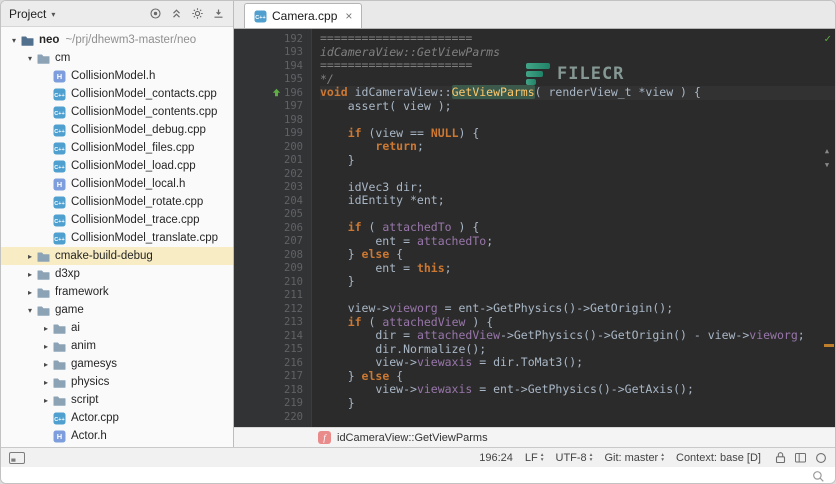 The image size is (836, 484). What do you see at coordinates (137, 202) in the screenshot?
I see `tree-item-label: CollisionModel_rotate.cpp` at bounding box center [137, 202].